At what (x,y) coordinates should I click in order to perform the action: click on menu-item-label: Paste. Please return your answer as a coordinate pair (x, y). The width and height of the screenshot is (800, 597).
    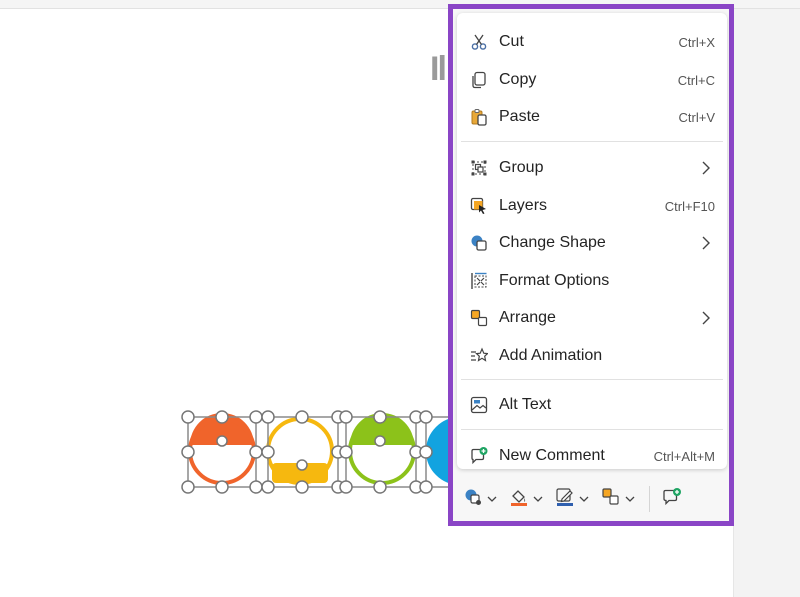
    Looking at the image, I should click on (519, 116).